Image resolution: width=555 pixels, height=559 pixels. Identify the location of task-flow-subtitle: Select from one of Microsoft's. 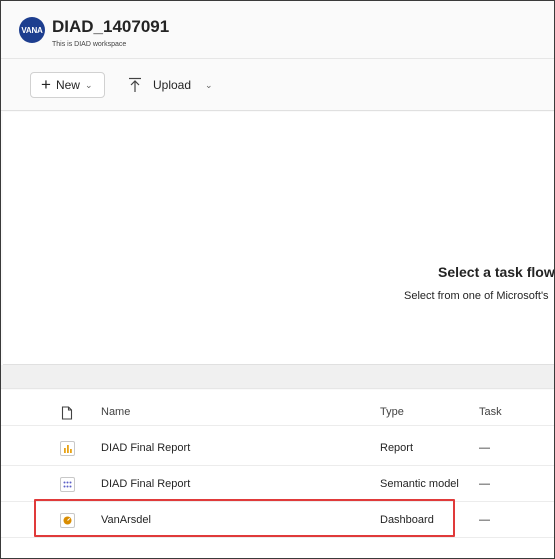
(476, 296).